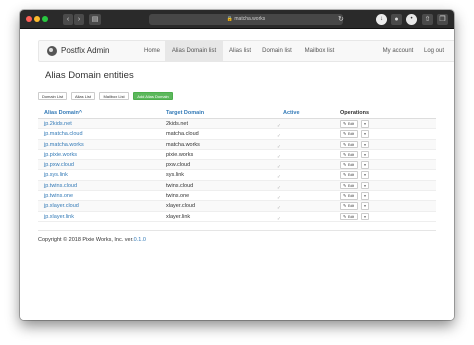 This screenshot has height=345, width=474. What do you see at coordinates (114, 96) in the screenshot?
I see `mailbox-list-button: Mailbox List` at bounding box center [114, 96].